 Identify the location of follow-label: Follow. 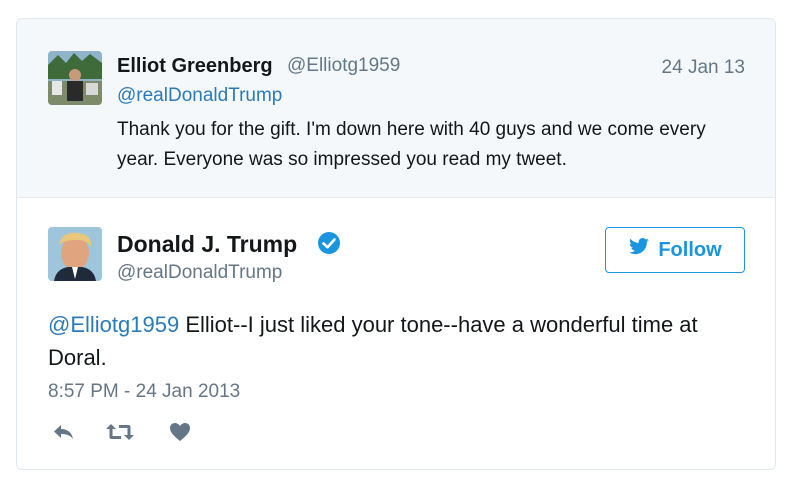
(690, 249).